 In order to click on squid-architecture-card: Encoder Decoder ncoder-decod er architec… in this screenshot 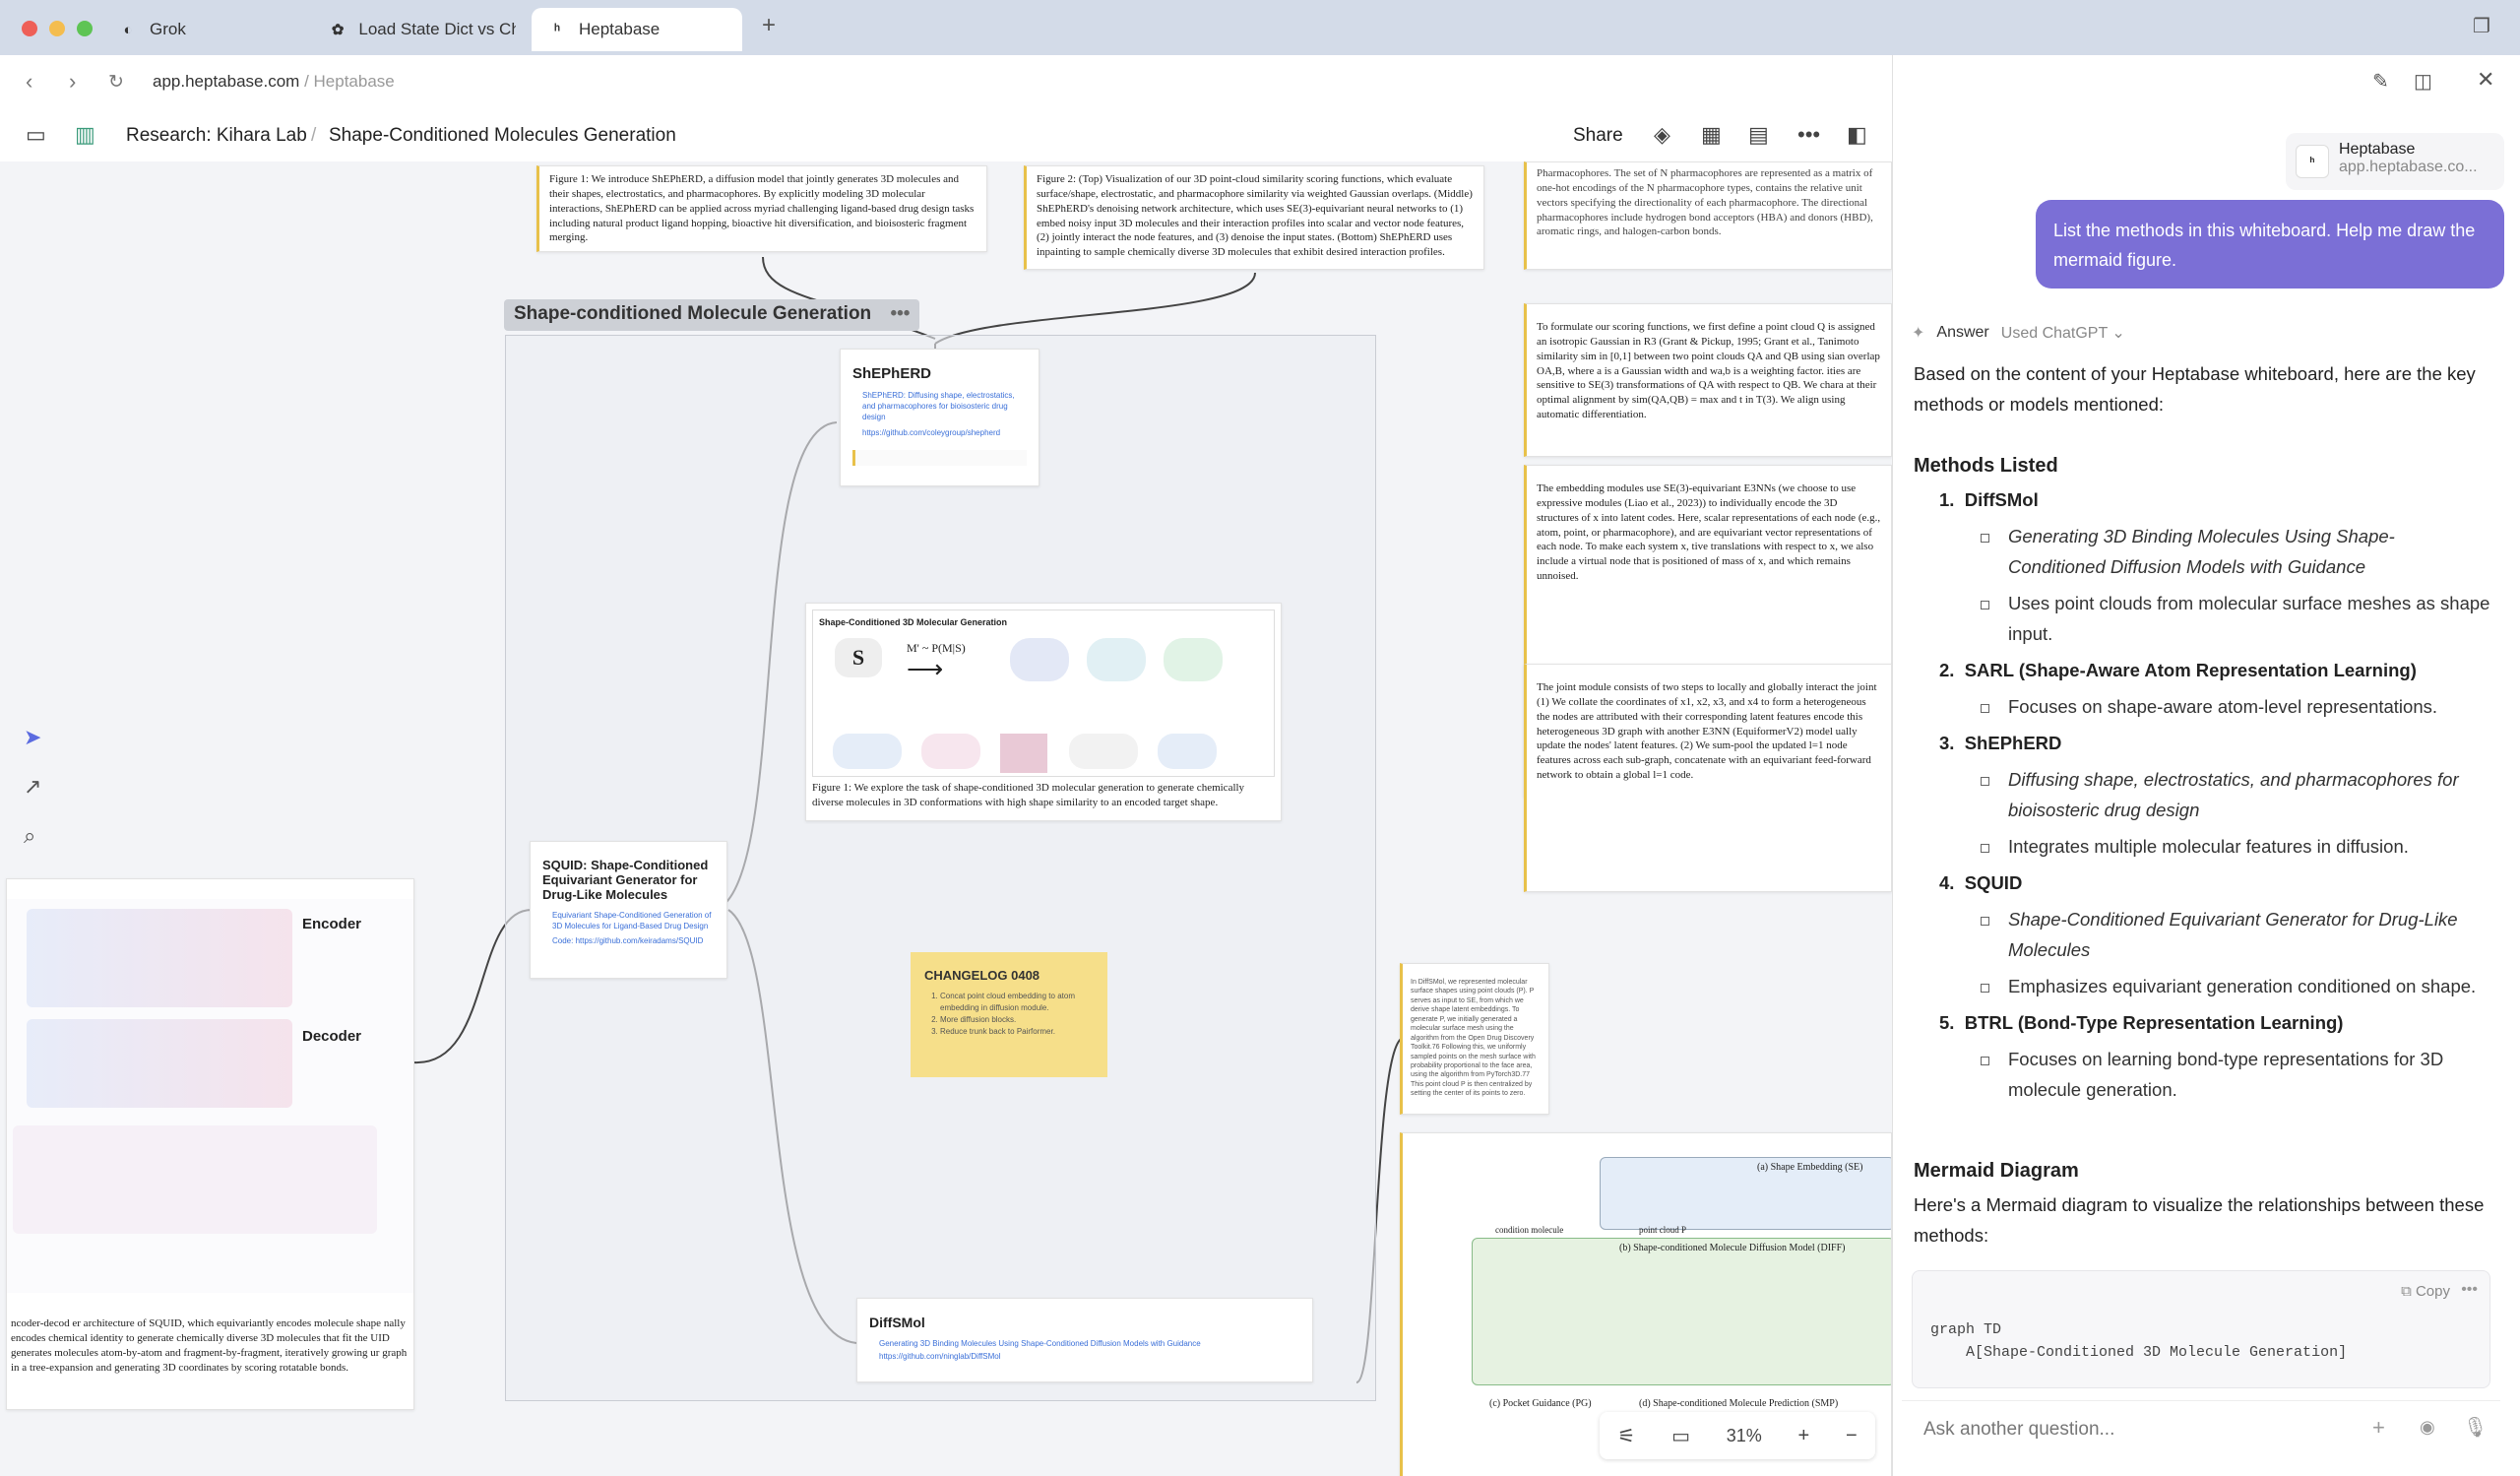, I will do `click(210, 1144)`.